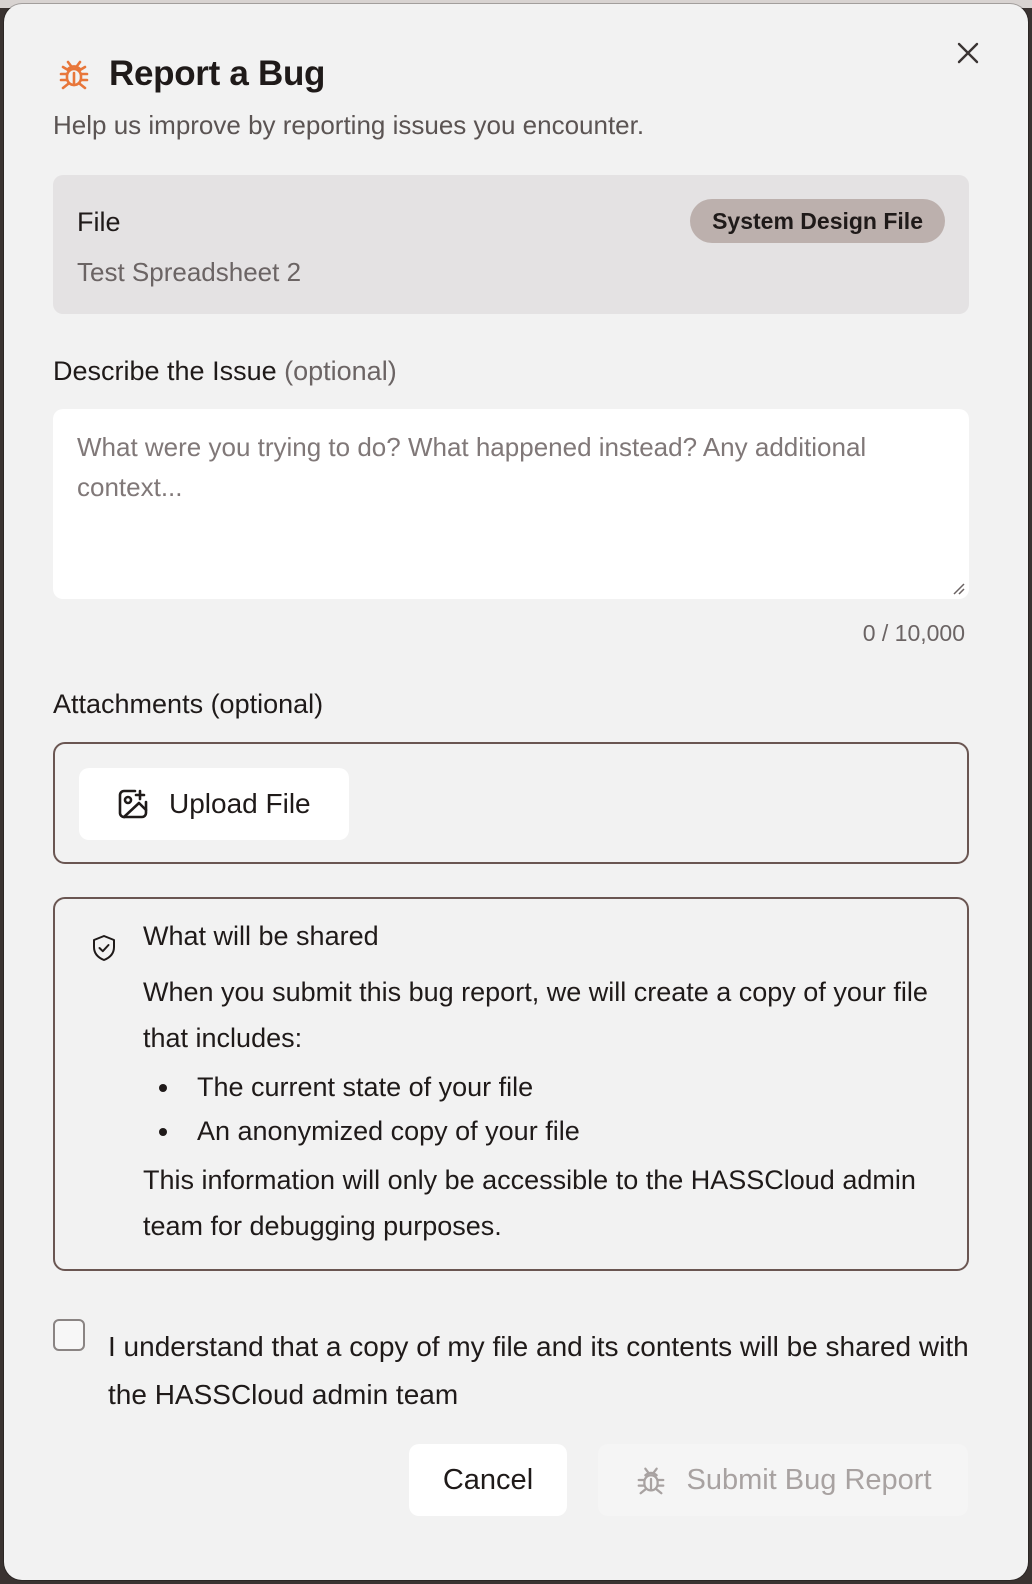 This screenshot has width=1032, height=1584. I want to click on submit-bug-report-button: Submit Bug Report, so click(783, 1480).